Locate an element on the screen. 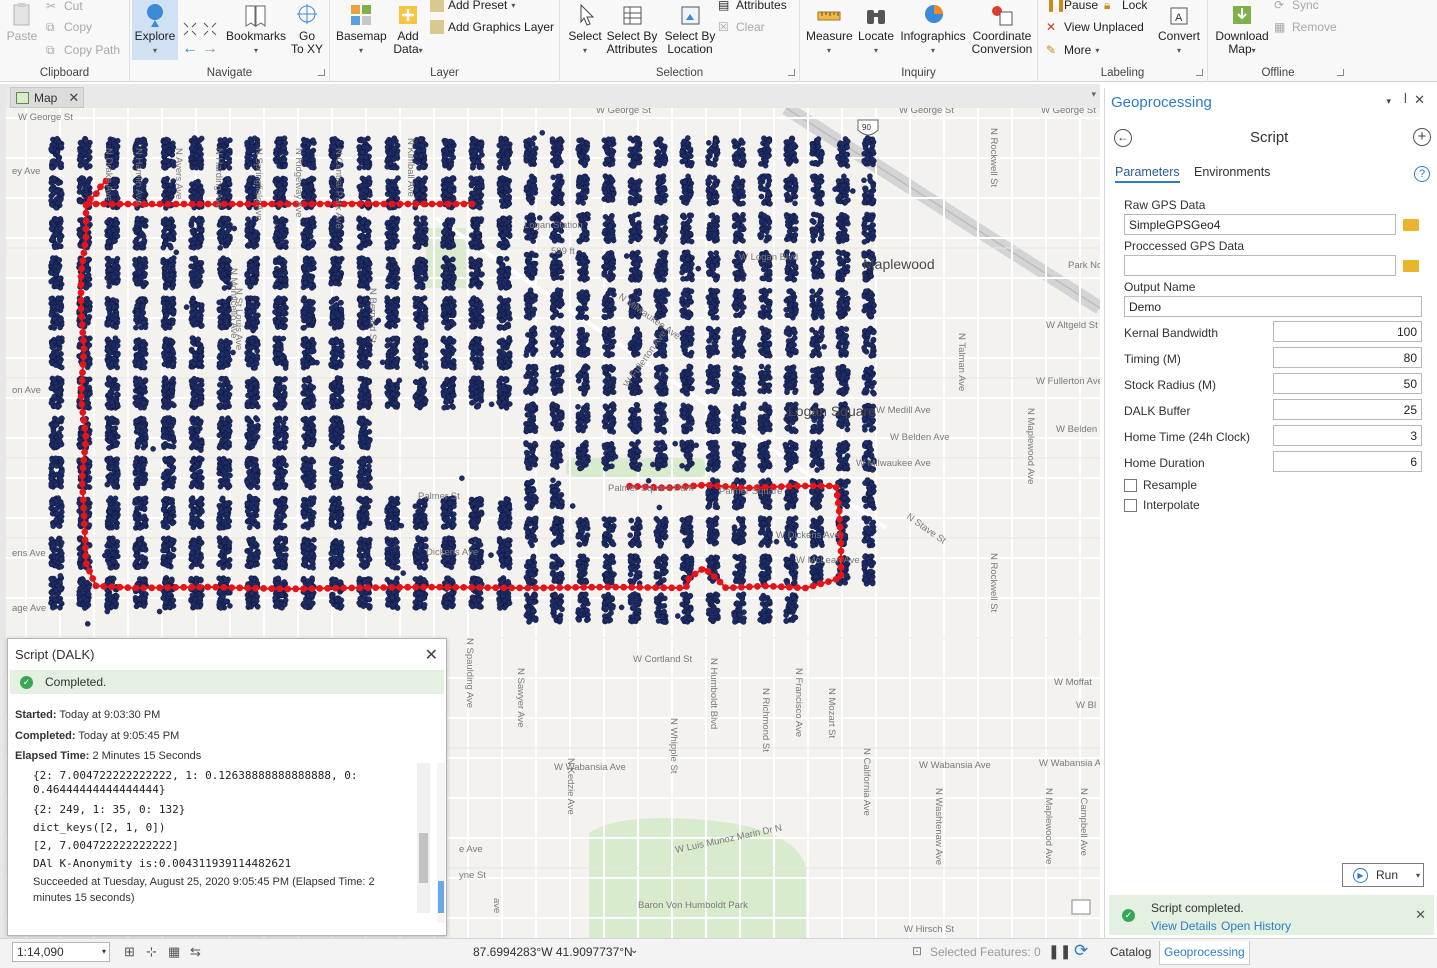  copy-path-button: ⧉ Copy Path is located at coordinates (83, 50).